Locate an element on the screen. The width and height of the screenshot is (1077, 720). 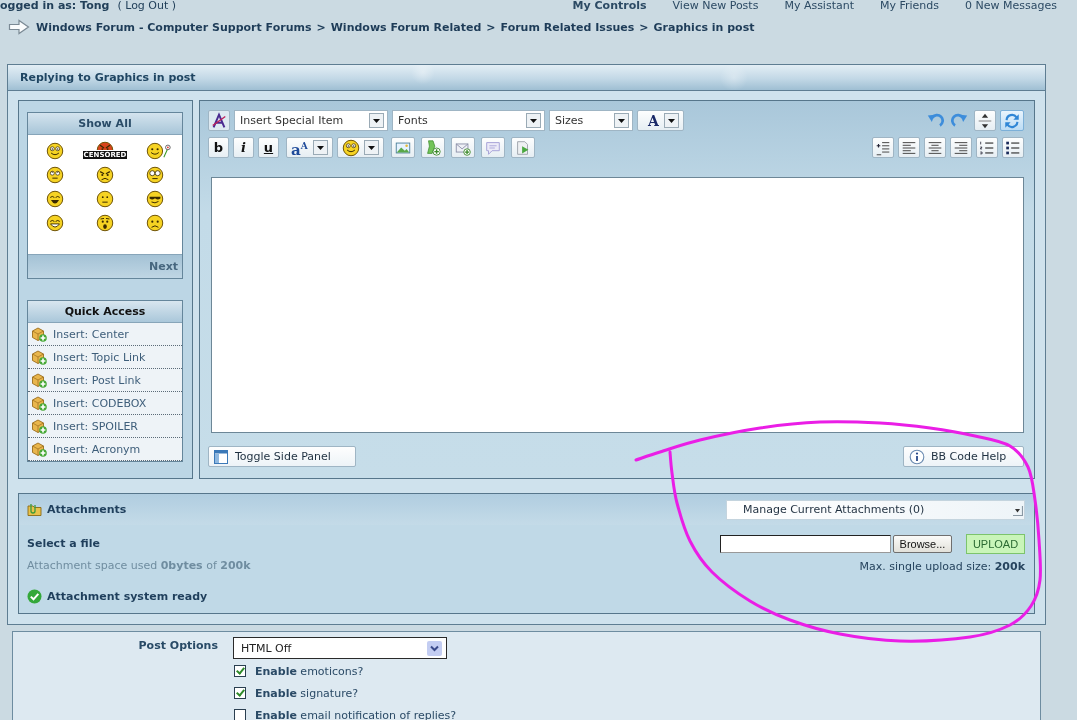
sad-face-icon is located at coordinates (155, 223).